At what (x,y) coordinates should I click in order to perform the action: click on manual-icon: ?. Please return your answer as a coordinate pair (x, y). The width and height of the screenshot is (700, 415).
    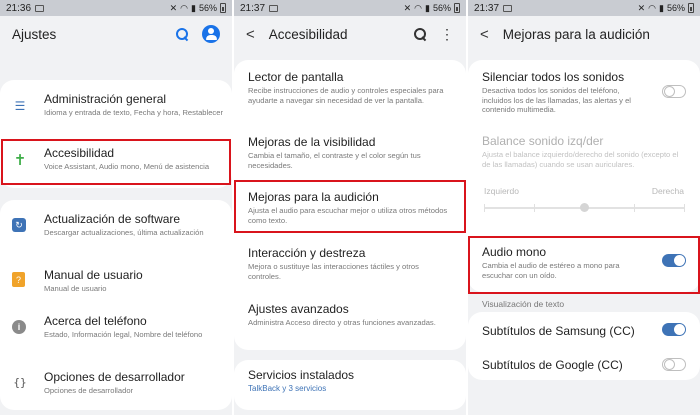
    Looking at the image, I should click on (18, 279).